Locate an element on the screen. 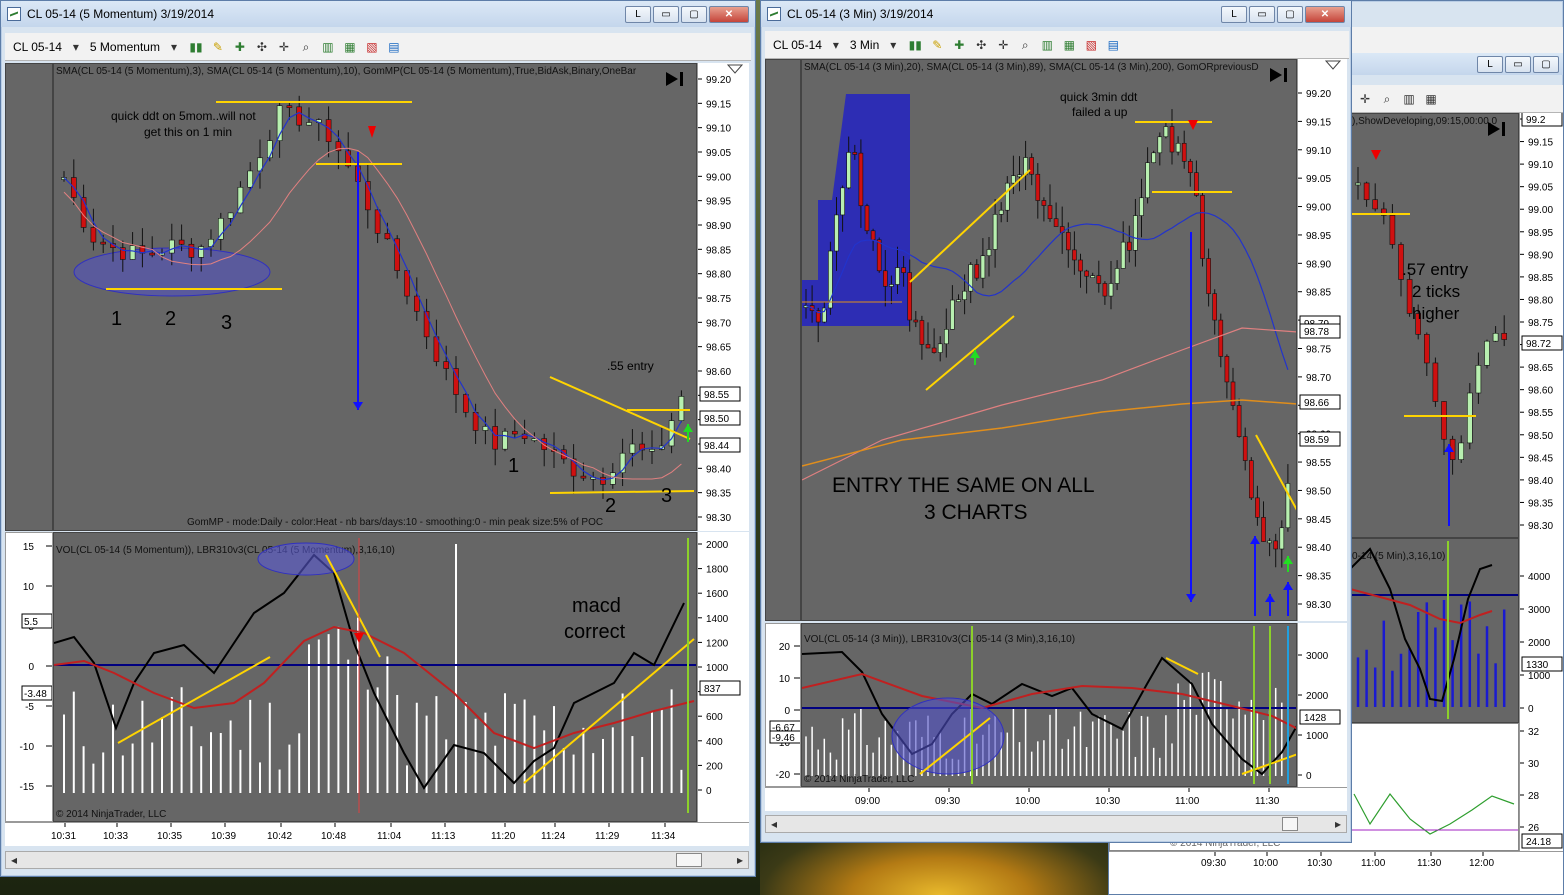  volume-tick-label: 3000 is located at coordinates (1539, 610).